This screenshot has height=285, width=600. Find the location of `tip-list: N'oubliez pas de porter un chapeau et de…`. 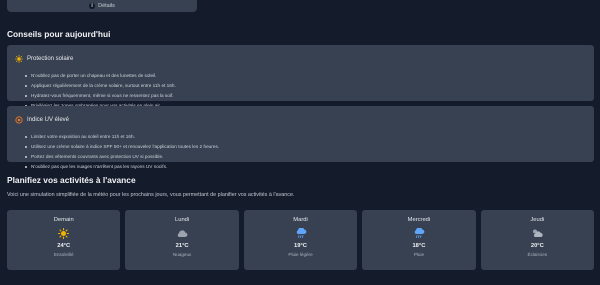

tip-list: N'oubliez pas de porter un chapeau et de… is located at coordinates (305, 91).